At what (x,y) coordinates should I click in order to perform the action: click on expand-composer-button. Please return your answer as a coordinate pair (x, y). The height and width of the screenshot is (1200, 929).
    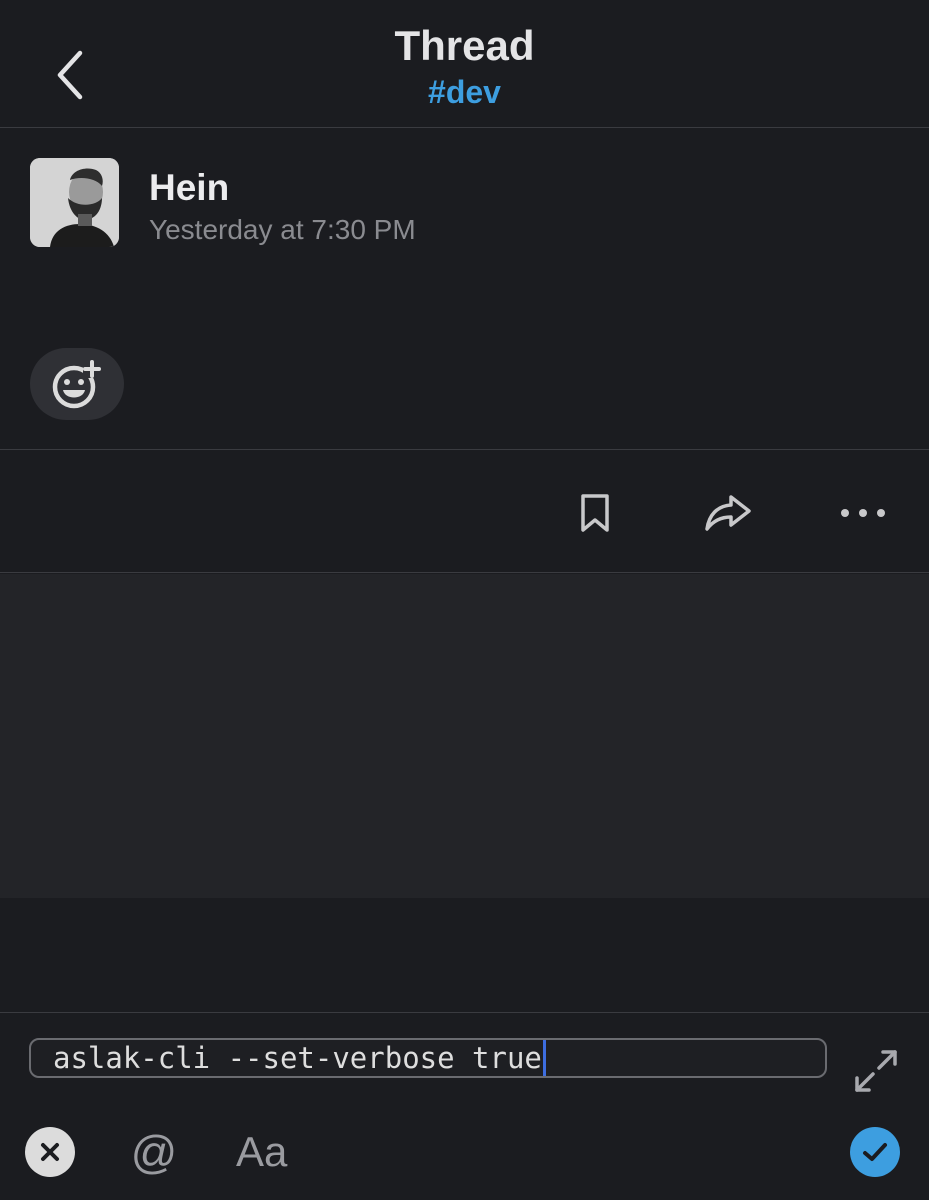
    Looking at the image, I should click on (876, 1071).